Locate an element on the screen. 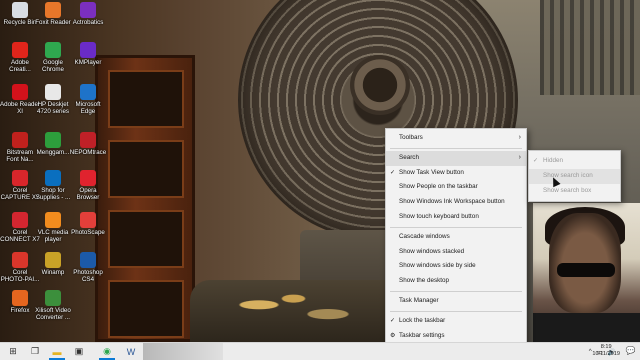 This screenshot has height=360, width=640. actrobatics-icon is located at coordinates (88, 10).